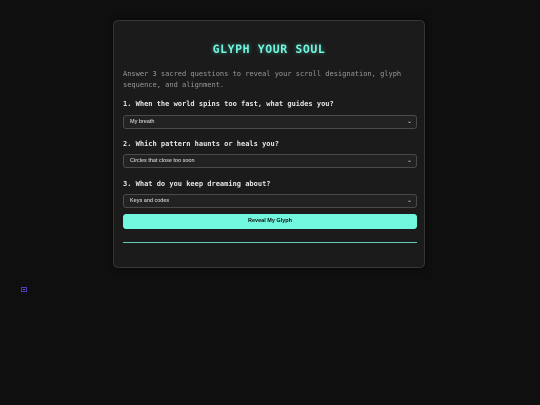  What do you see at coordinates (142, 122) in the screenshot?
I see `question-1-selected-value: My breath` at bounding box center [142, 122].